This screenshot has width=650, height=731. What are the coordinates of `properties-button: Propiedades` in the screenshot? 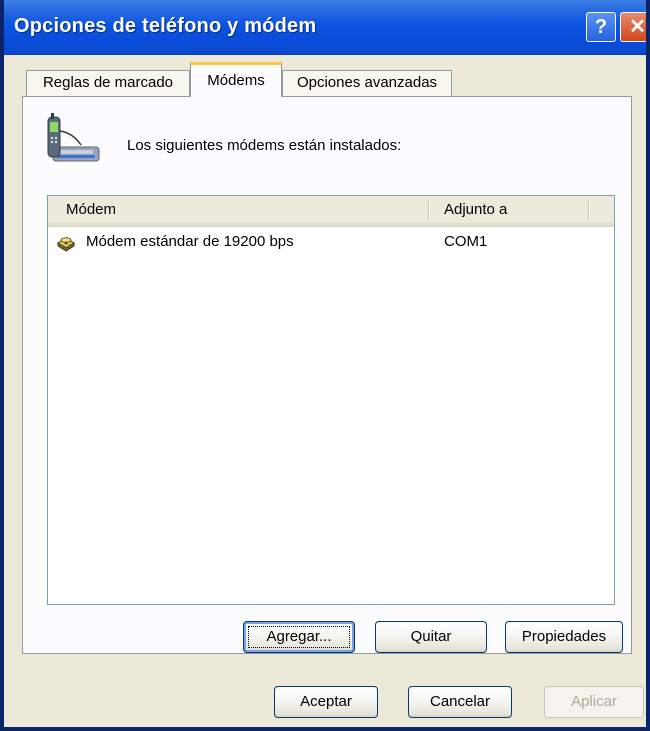 It's located at (564, 637).